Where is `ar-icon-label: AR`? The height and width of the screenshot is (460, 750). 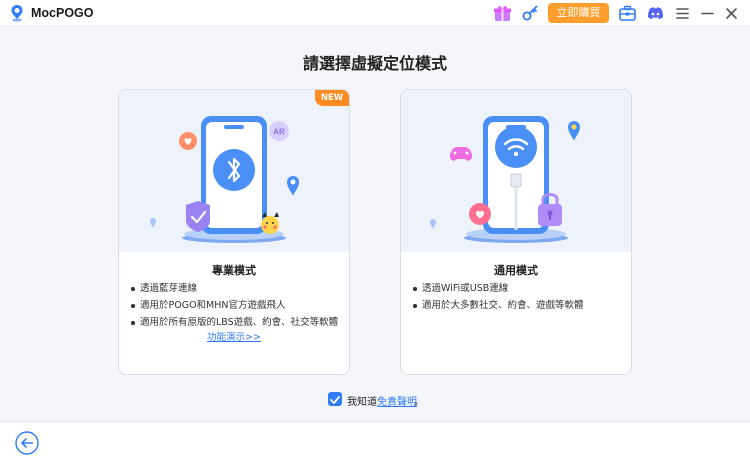 ar-icon-label: AR is located at coordinates (279, 132).